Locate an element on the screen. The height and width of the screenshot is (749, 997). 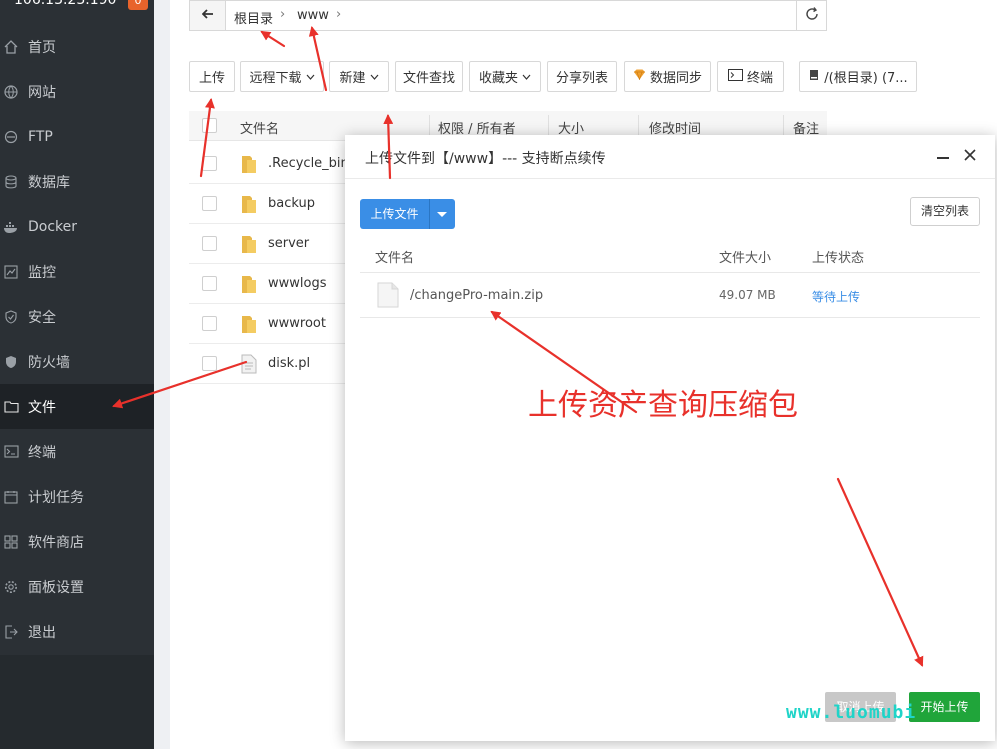
sidebar-item-label: 软件商店 is located at coordinates (56, 542).